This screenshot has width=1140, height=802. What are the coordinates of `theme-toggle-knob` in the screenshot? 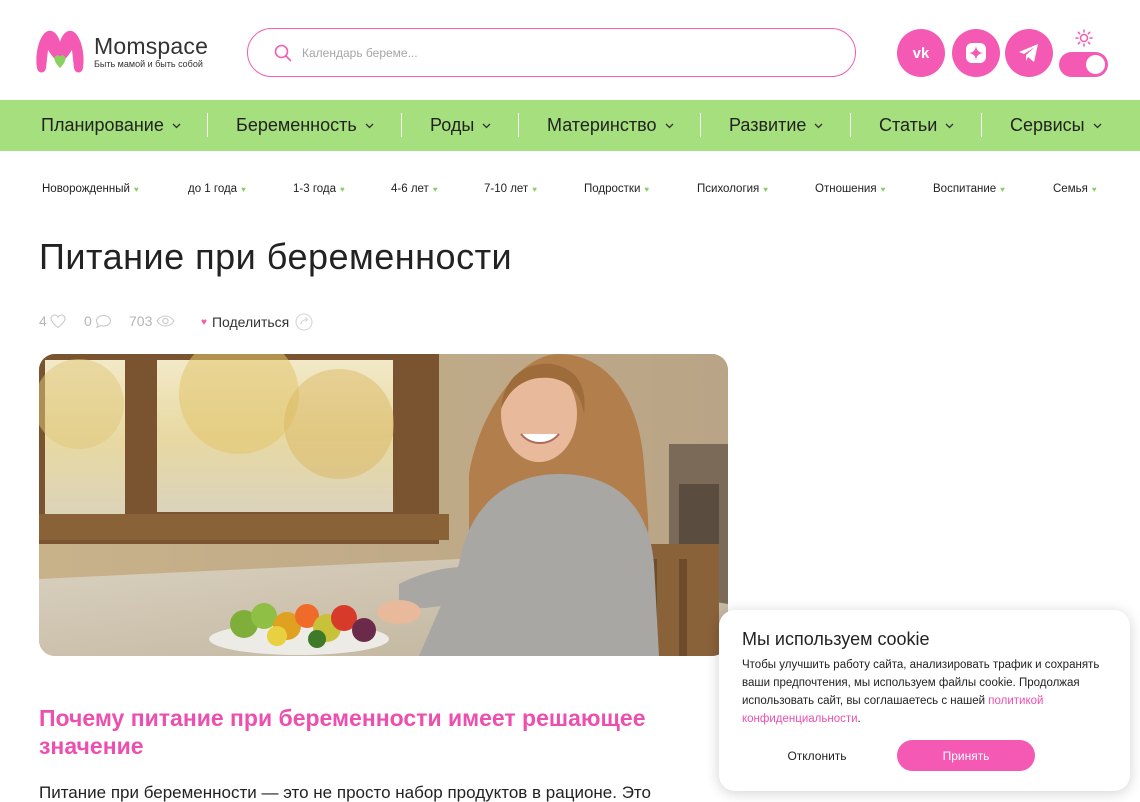 It's located at (1095, 64).